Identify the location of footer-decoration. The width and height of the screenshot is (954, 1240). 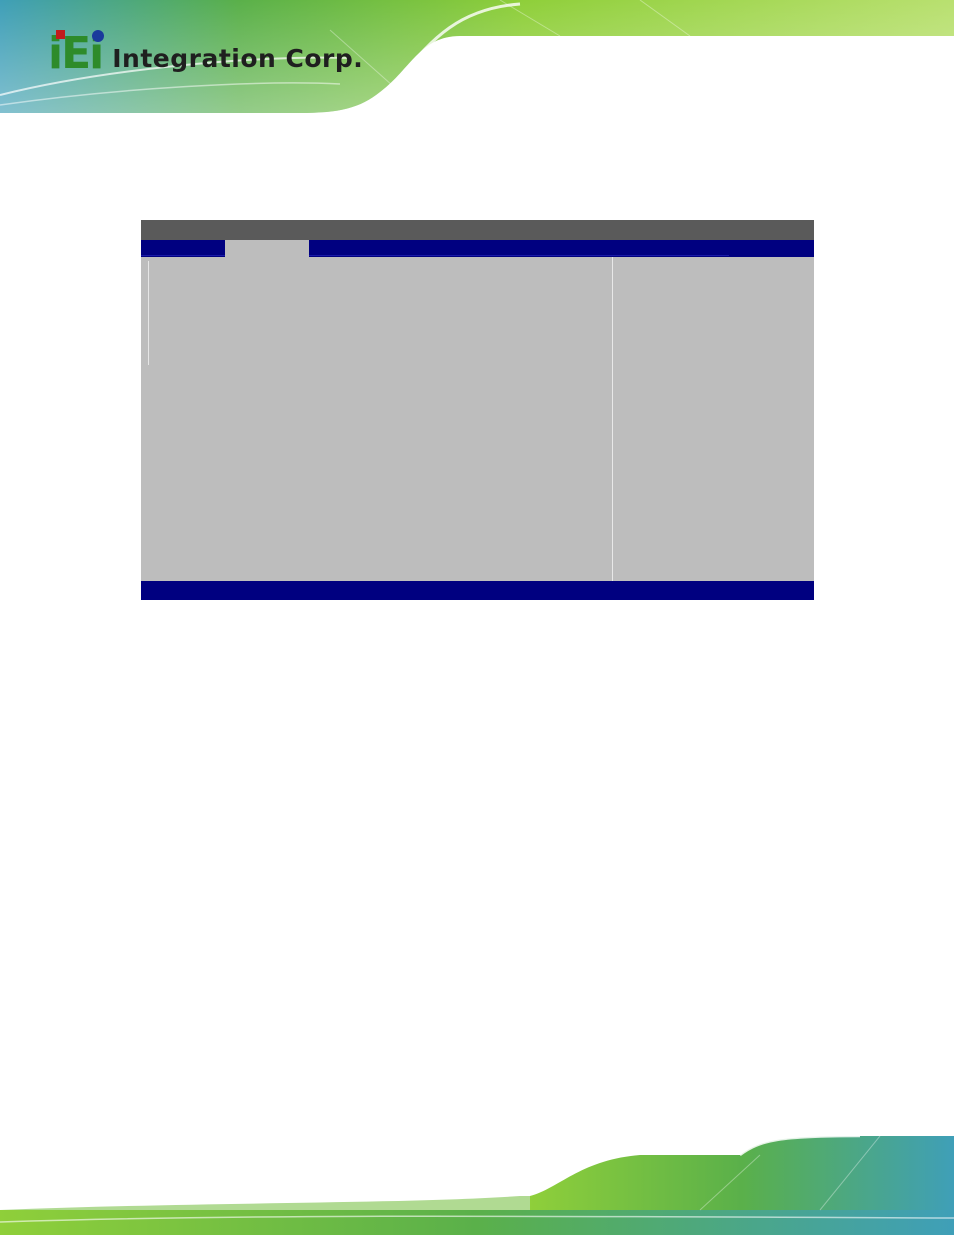
(477, 1184).